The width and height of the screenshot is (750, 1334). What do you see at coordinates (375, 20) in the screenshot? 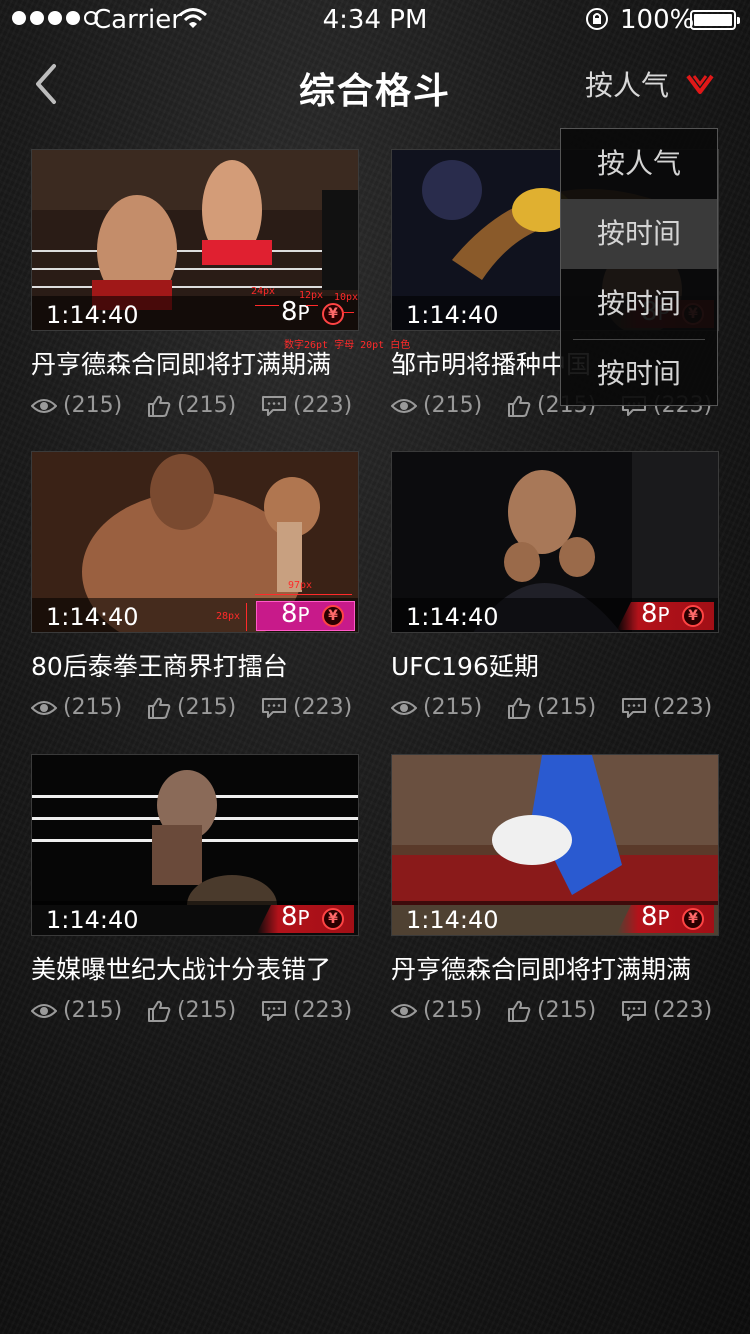
I see `status-bar: Carrier 4:34 PM 100%` at bounding box center [375, 20].